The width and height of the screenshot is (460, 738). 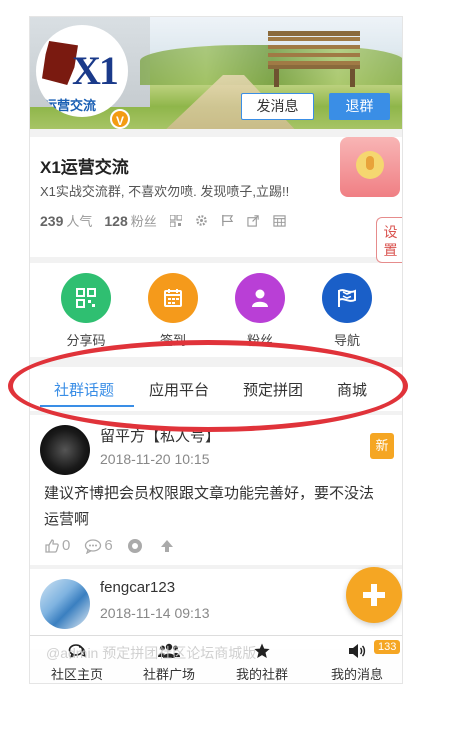 What do you see at coordinates (261, 674) in the screenshot?
I see `nav-label: 我的社群` at bounding box center [261, 674].